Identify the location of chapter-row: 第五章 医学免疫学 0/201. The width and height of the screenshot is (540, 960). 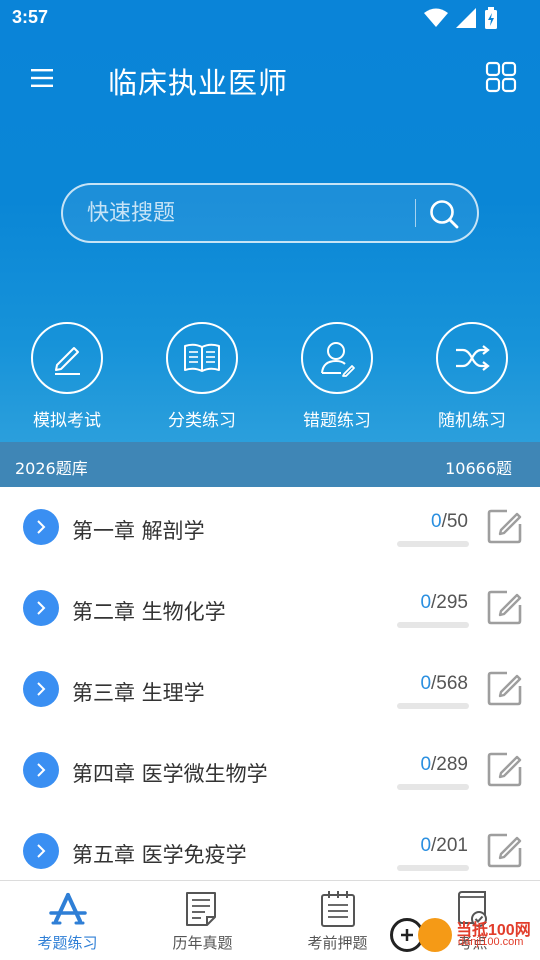
(270, 845).